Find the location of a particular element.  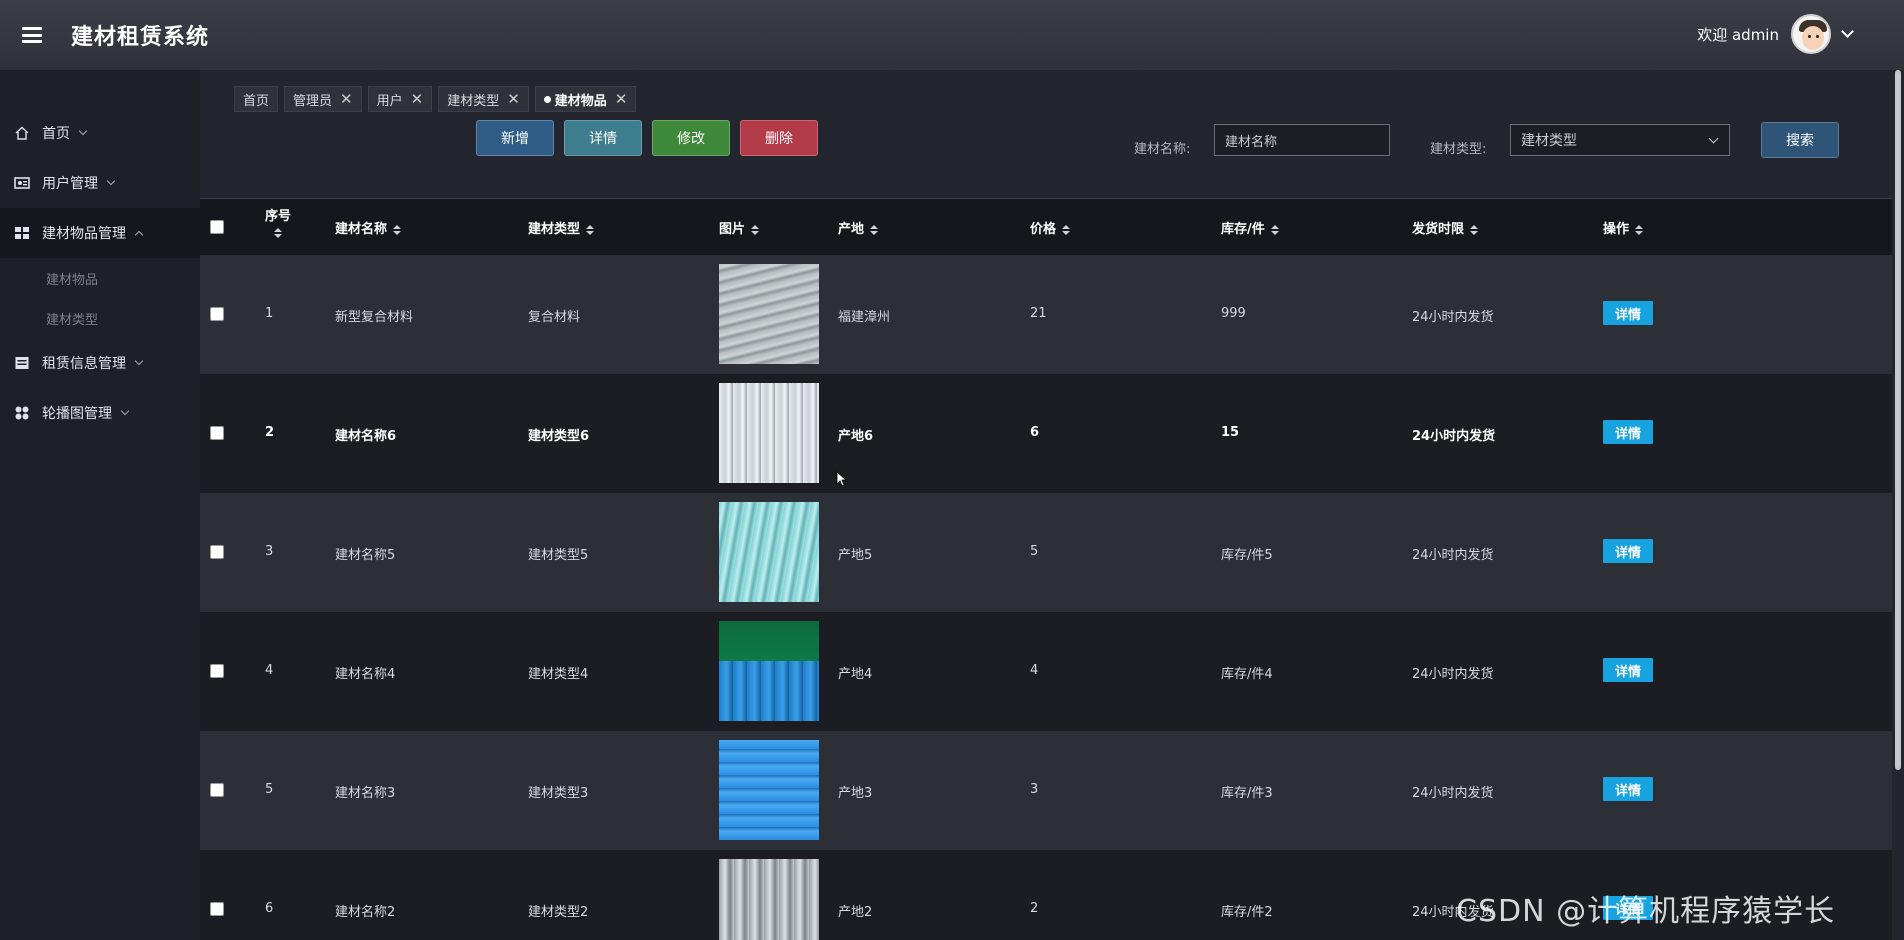

row-stock: 库存/件3 is located at coordinates (1247, 793).